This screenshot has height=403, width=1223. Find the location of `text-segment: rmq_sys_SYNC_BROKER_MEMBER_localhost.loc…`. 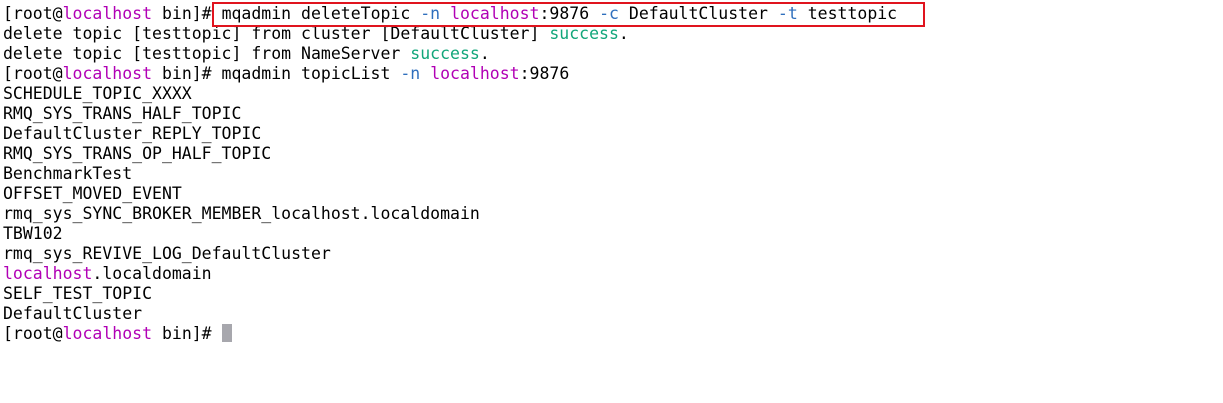

text-segment: rmq_sys_SYNC_BROKER_MEMBER_localhost.loc… is located at coordinates (241, 213).